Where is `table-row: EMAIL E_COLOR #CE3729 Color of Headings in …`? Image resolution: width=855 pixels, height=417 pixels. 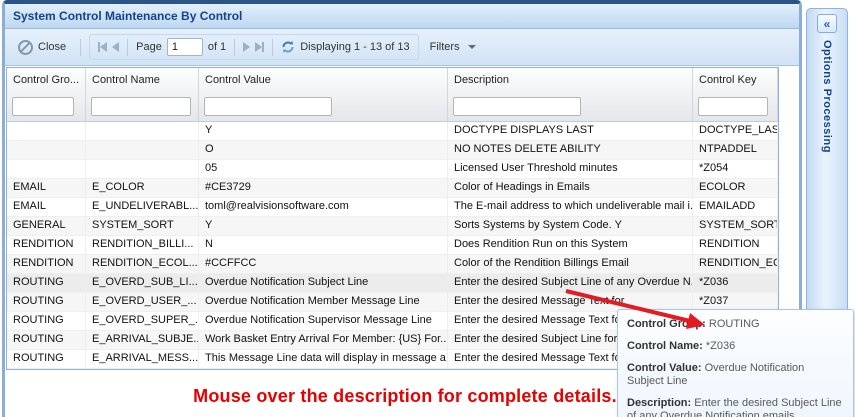 table-row: EMAIL E_COLOR #CE3729 Color of Headings in … is located at coordinates (392, 188).